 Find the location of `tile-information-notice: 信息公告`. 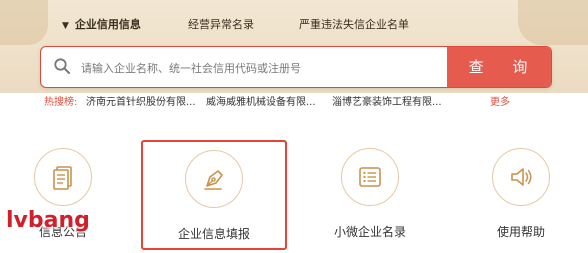

tile-information-notice: 信息公告 is located at coordinates (68, 195).